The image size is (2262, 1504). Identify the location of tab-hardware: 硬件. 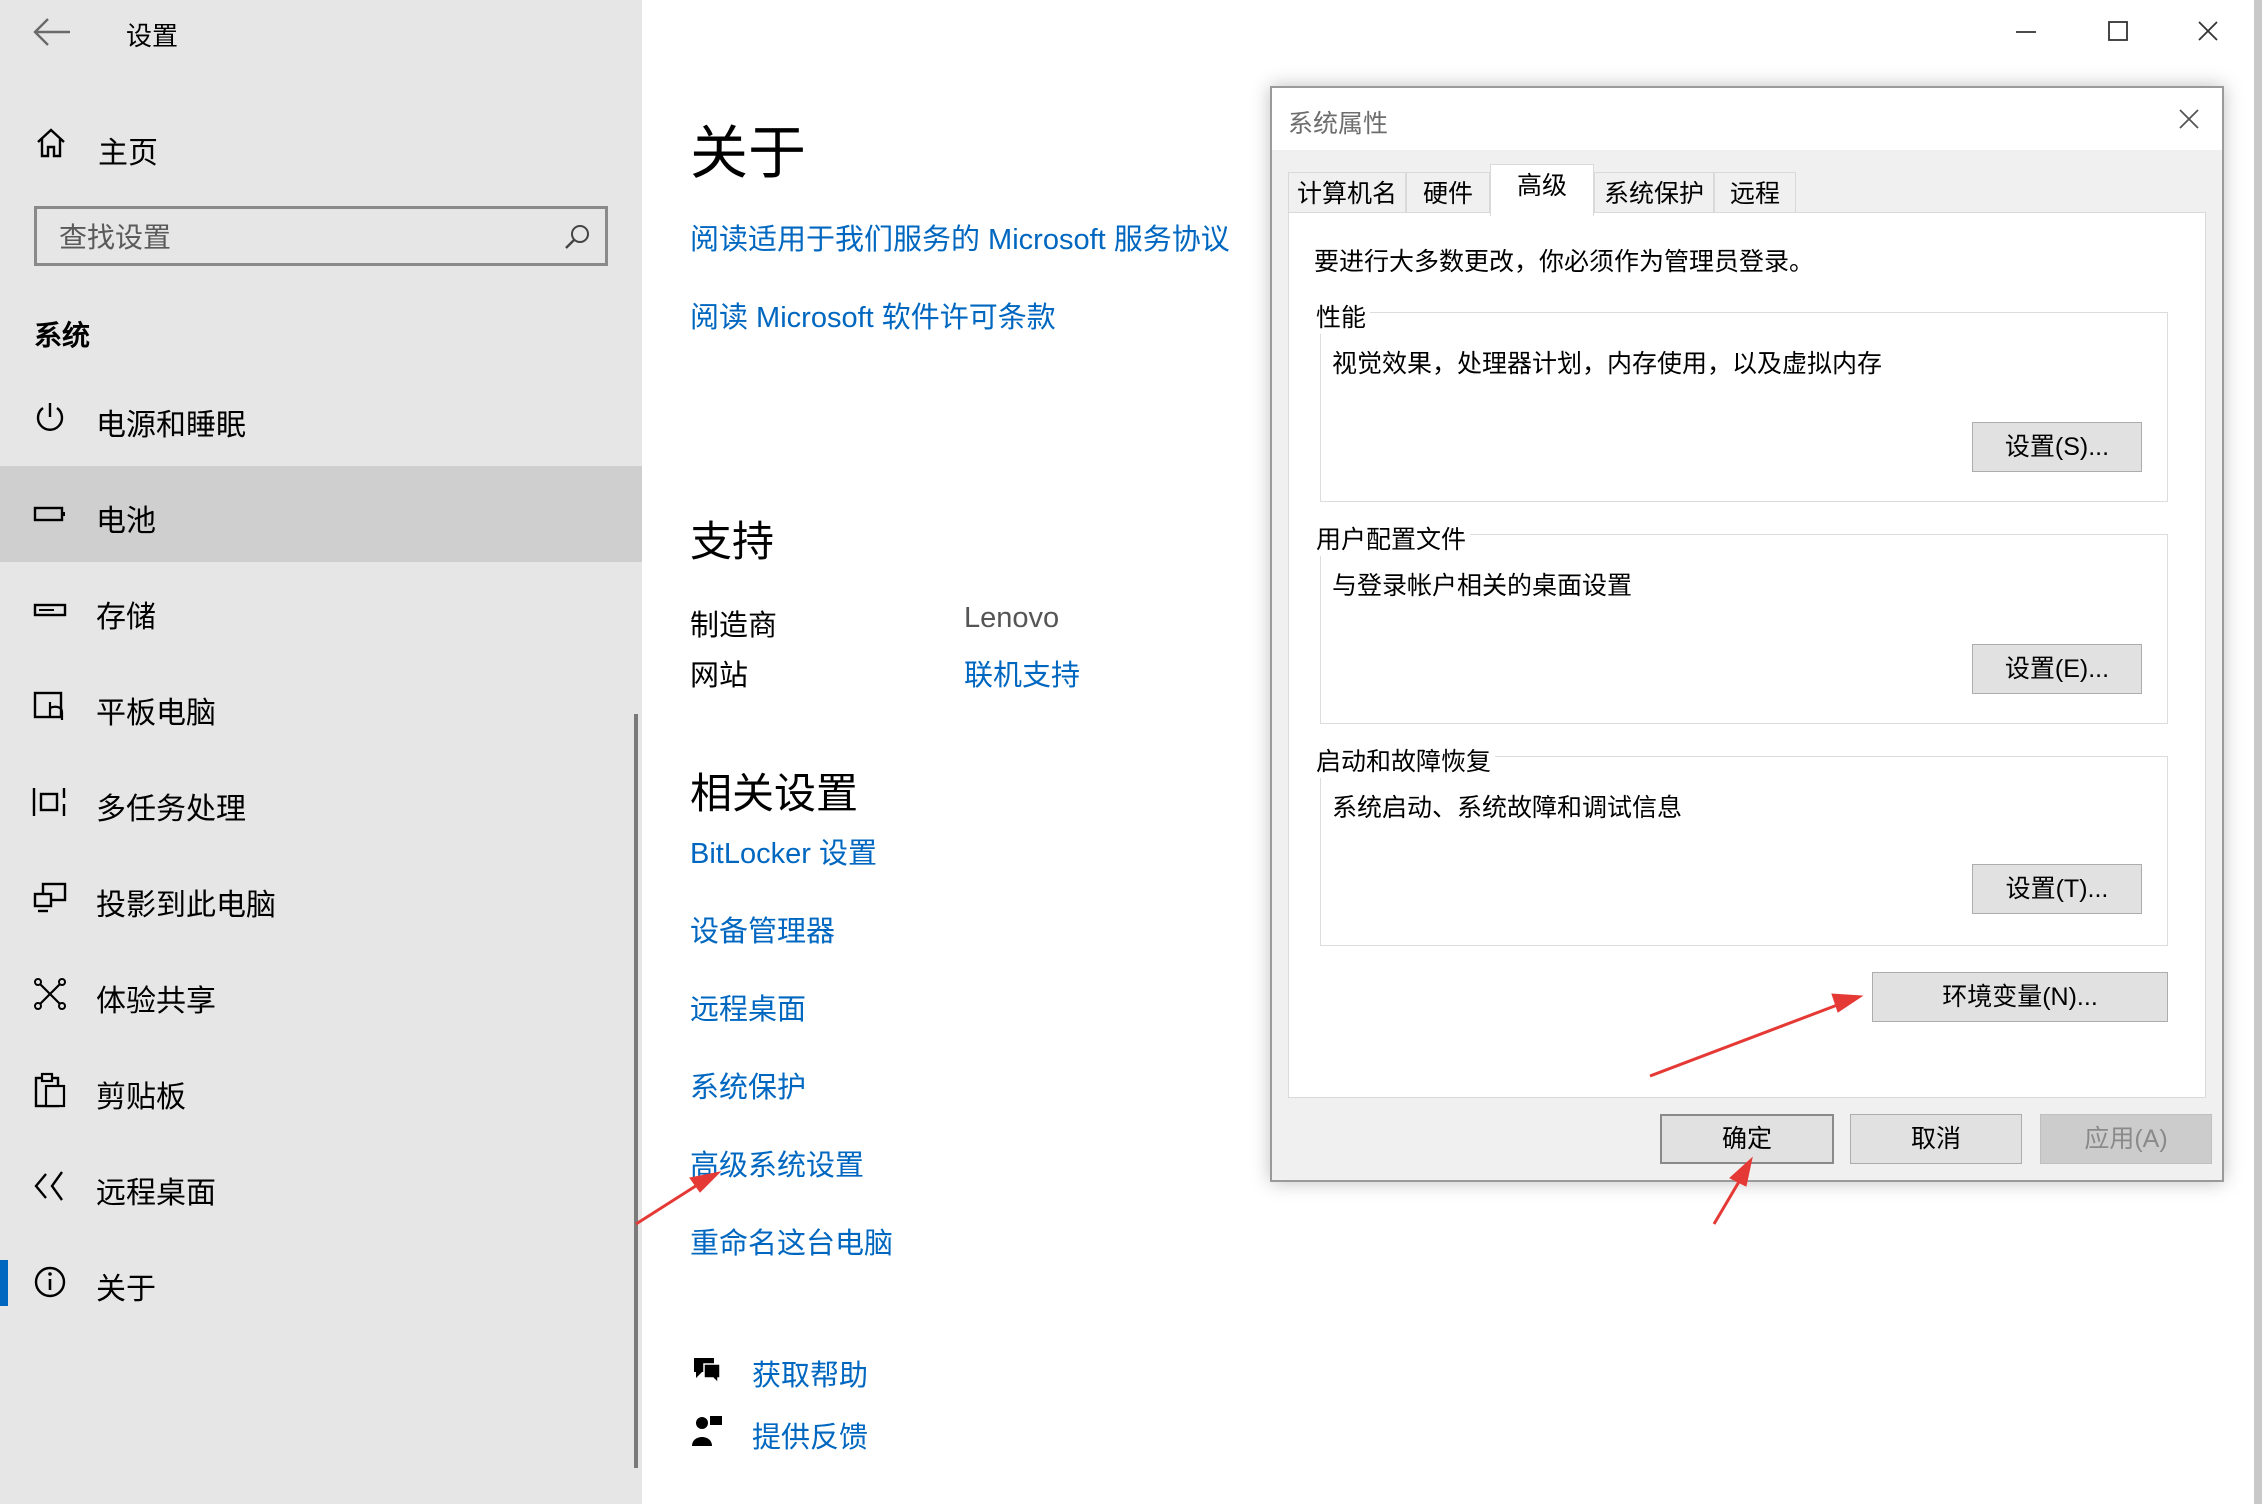
(1448, 193).